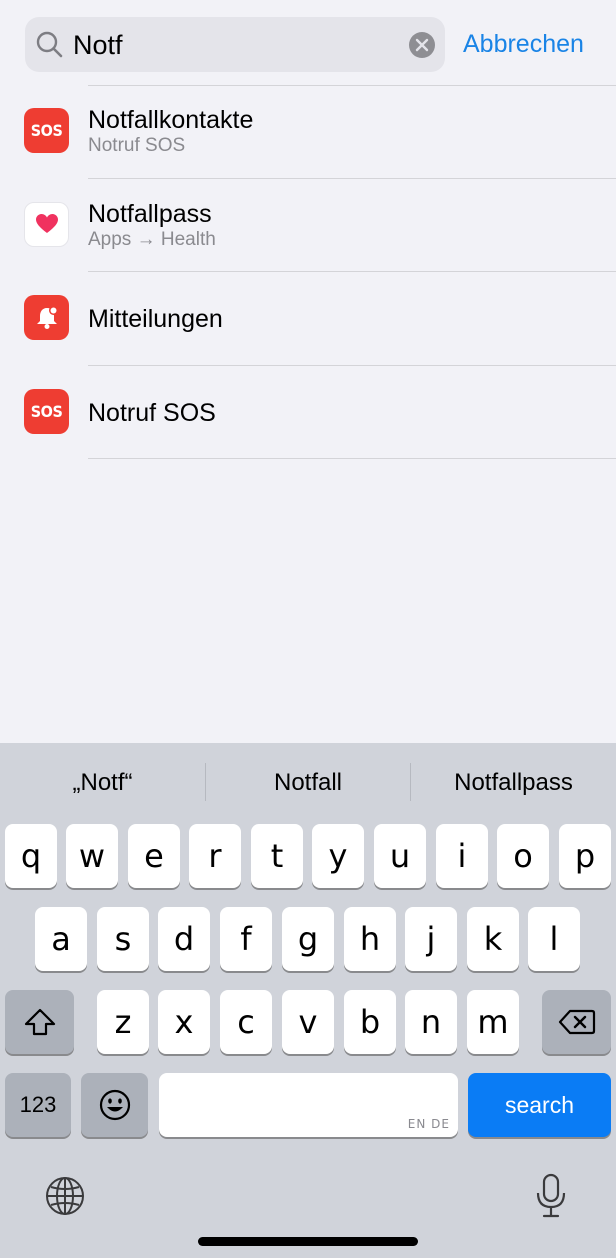 The height and width of the screenshot is (1258, 616). Describe the element at coordinates (585, 856) in the screenshot. I see `key-p: p` at that location.